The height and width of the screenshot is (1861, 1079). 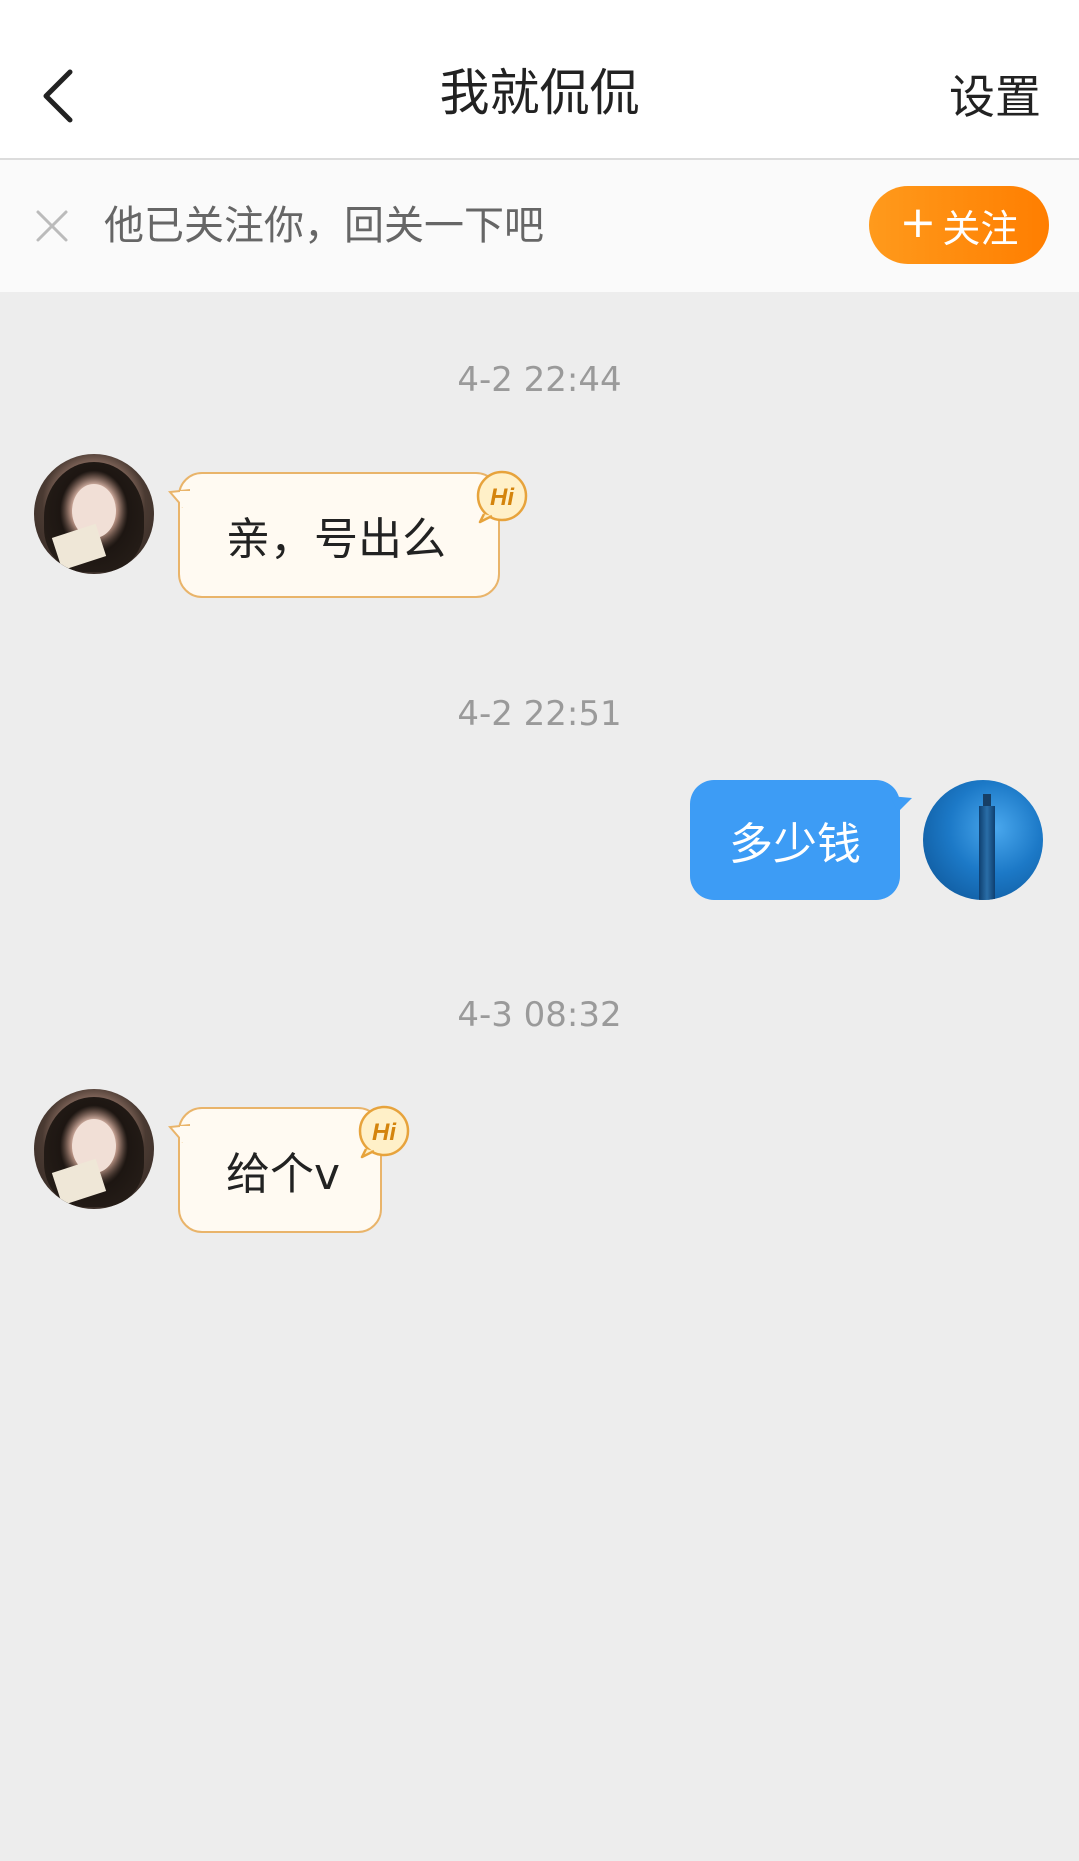 What do you see at coordinates (283, 1174) in the screenshot?
I see `message-text: 给个v` at bounding box center [283, 1174].